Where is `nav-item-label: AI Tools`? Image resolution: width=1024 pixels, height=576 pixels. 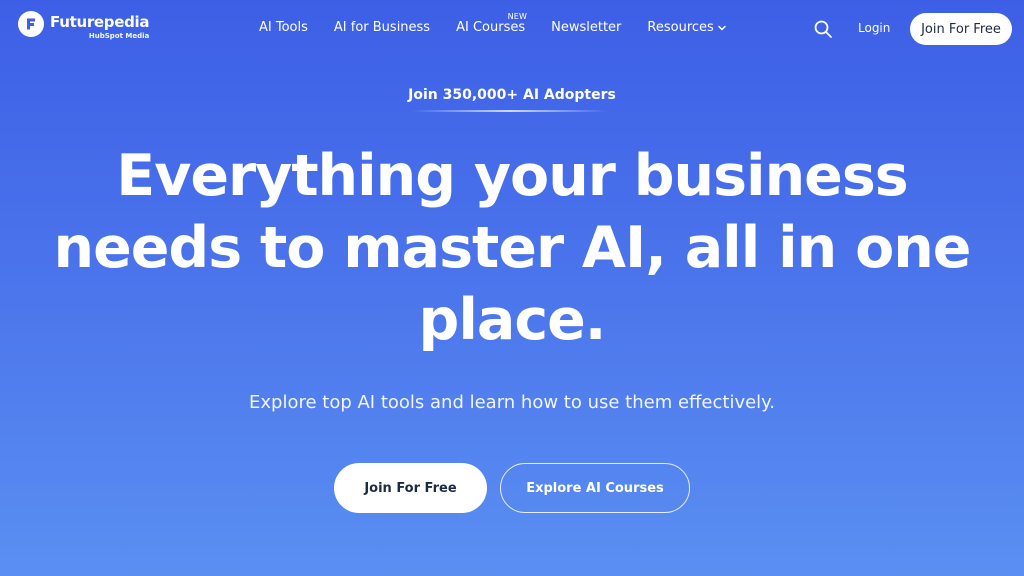 nav-item-label: AI Tools is located at coordinates (283, 27).